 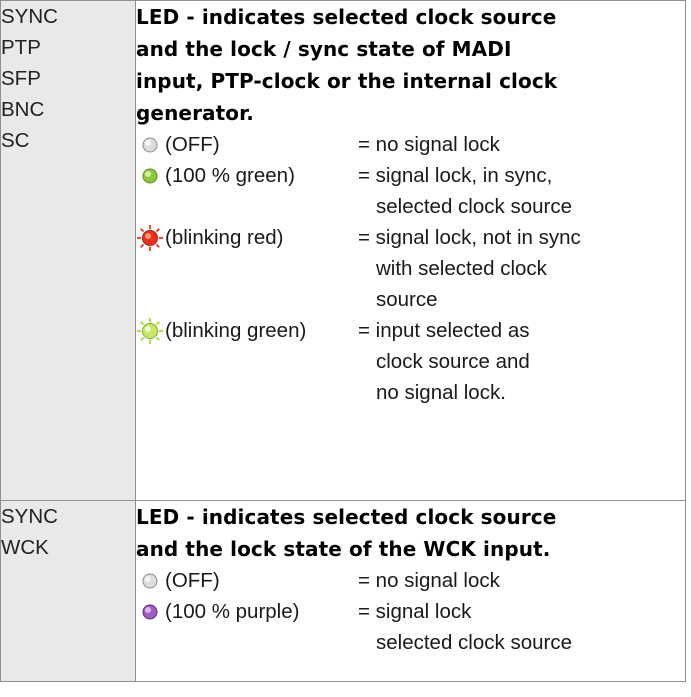 I want to click on led-label: SC, so click(x=15, y=140).